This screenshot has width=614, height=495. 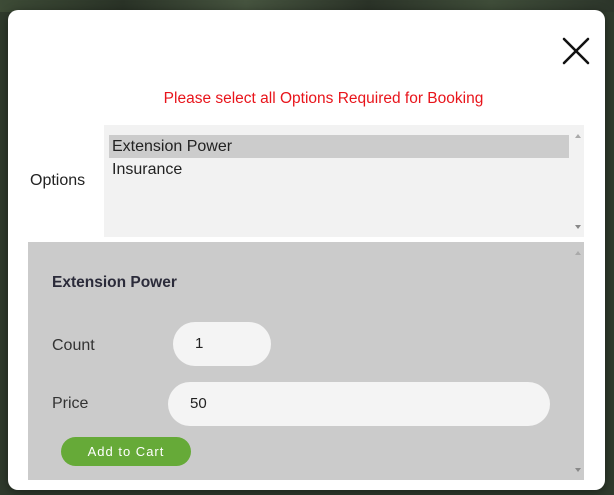 What do you see at coordinates (222, 344) in the screenshot?
I see `count-input: 1` at bounding box center [222, 344].